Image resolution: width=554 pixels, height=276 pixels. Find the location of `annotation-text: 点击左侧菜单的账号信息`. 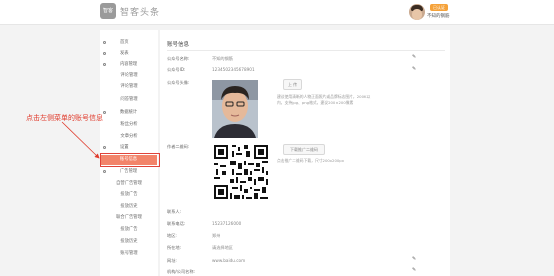

annotation-text: 点击左侧菜单的账号信息 is located at coordinates (64, 118).